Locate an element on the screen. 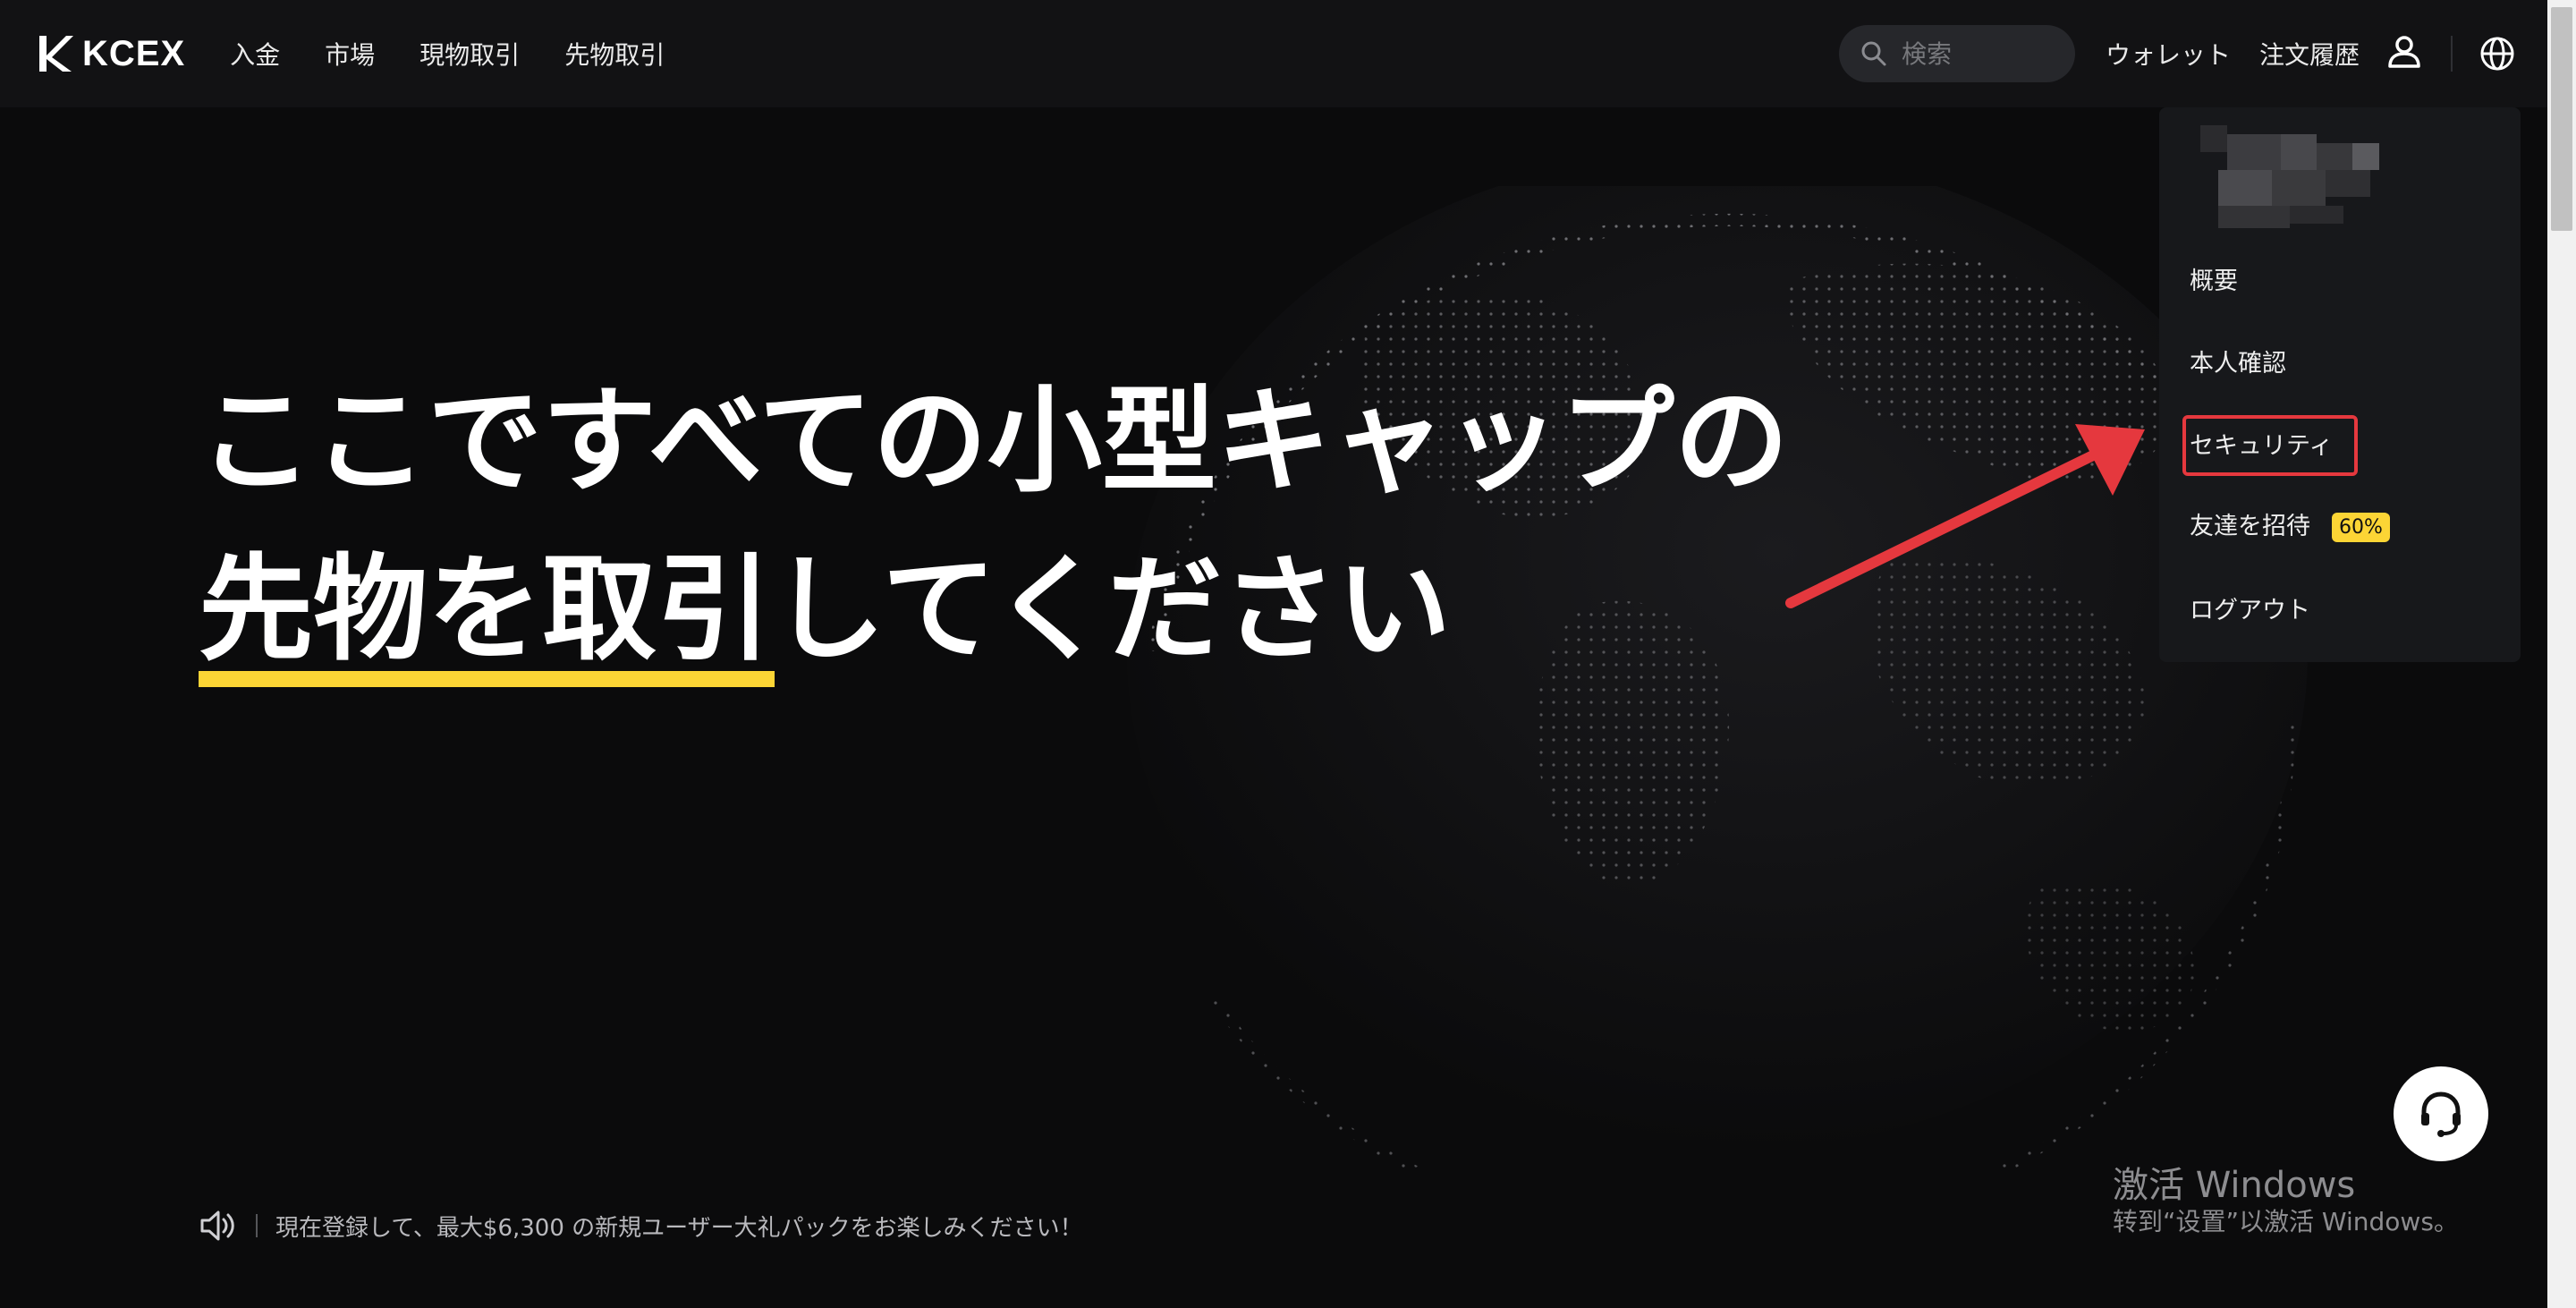 Image resolution: width=2576 pixels, height=1308 pixels. hero-headline-line1: ここですべての小型キャップの is located at coordinates (994, 441).